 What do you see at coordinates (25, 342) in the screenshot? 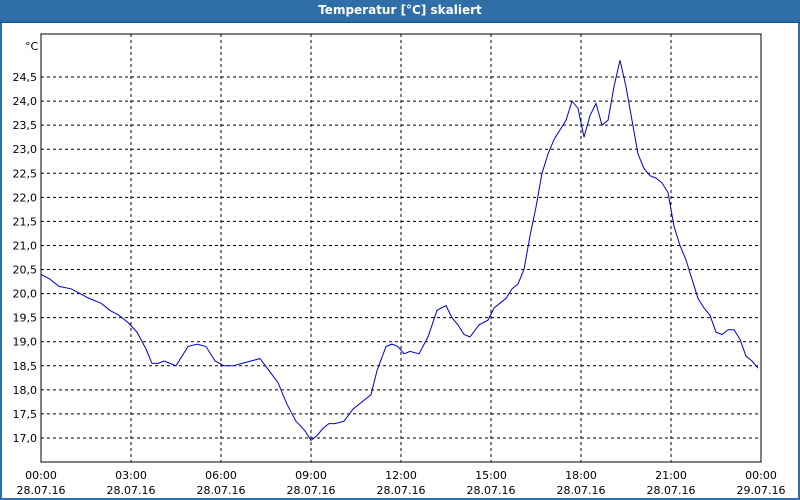
I see `y-tick-label: 19,0` at bounding box center [25, 342].